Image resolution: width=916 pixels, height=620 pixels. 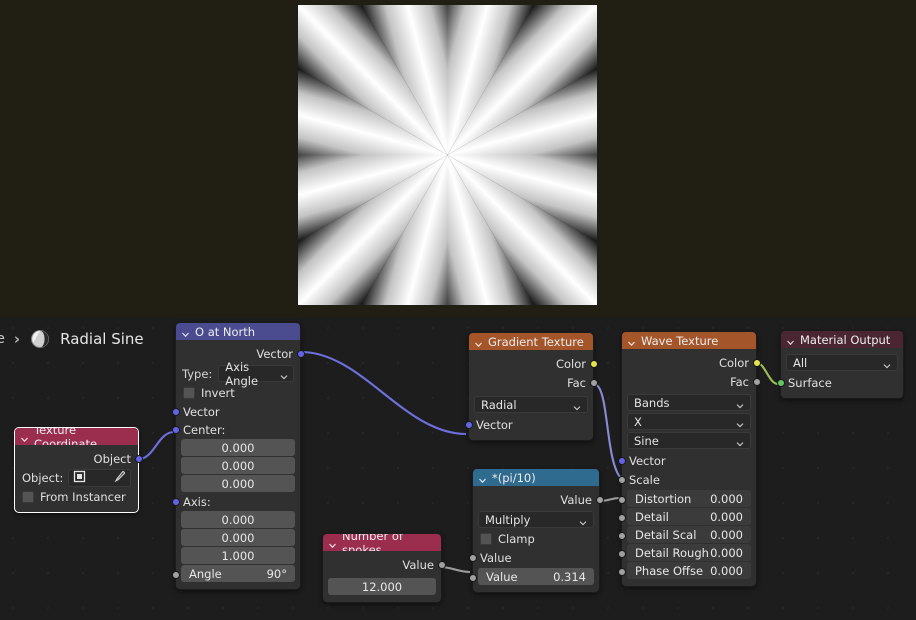 I want to click on node-number-of-spokes: Number of spokes Value 12.000, so click(x=384, y=568).